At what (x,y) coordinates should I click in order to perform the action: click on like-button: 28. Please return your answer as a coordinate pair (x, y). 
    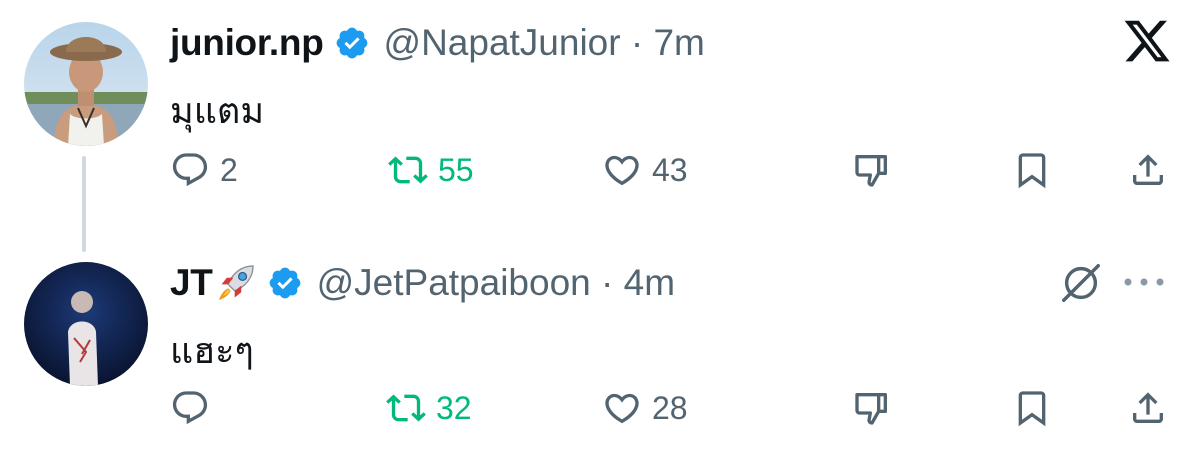
    Looking at the image, I should click on (645, 408).